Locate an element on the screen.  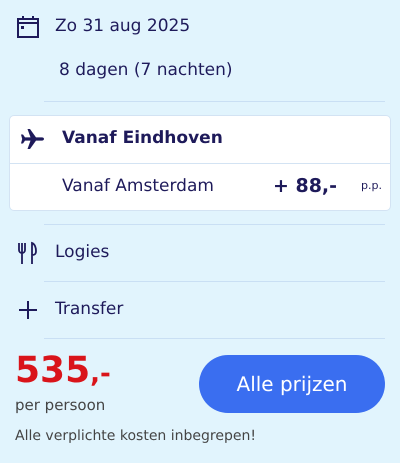
calendar-icon is located at coordinates (28, 27).